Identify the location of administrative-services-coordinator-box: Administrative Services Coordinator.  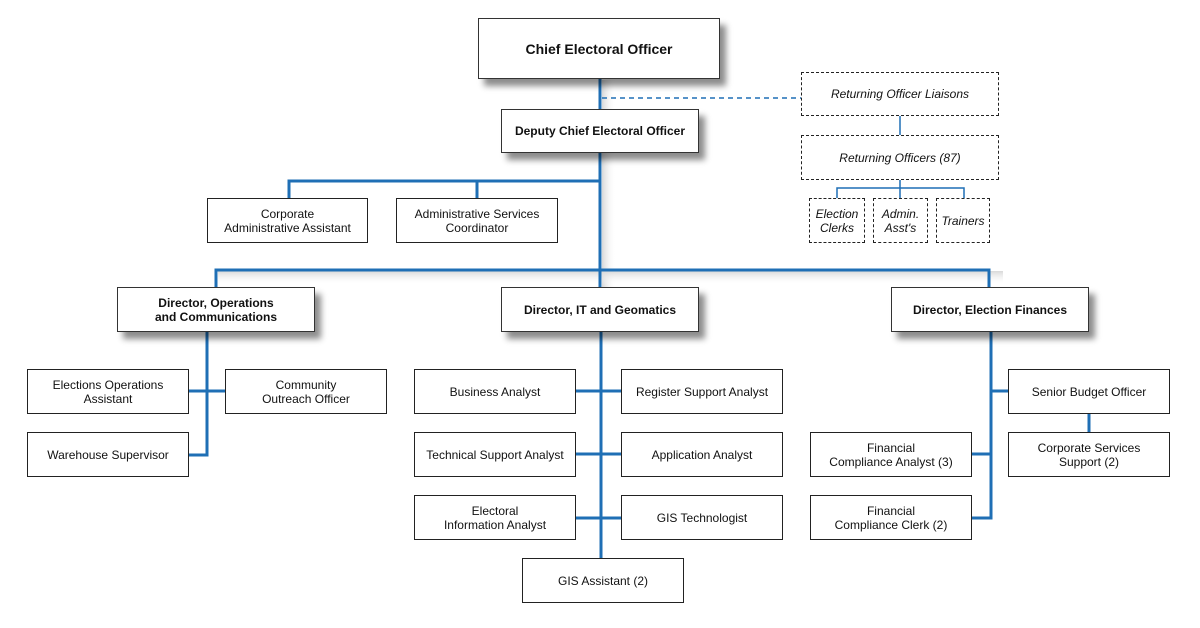
(477, 220).